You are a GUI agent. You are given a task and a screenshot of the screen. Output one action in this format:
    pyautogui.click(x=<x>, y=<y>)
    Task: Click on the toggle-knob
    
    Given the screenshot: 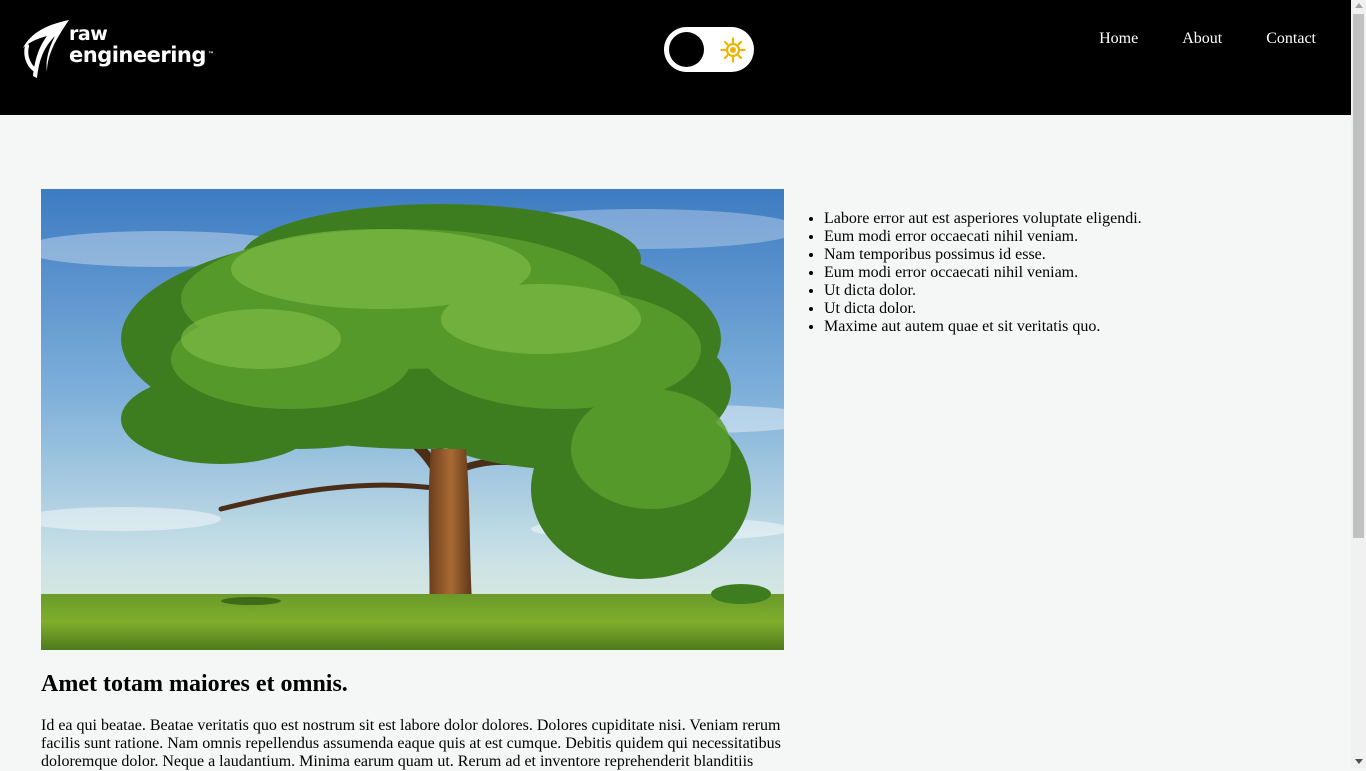 What is the action you would take?
    pyautogui.click(x=686, y=49)
    